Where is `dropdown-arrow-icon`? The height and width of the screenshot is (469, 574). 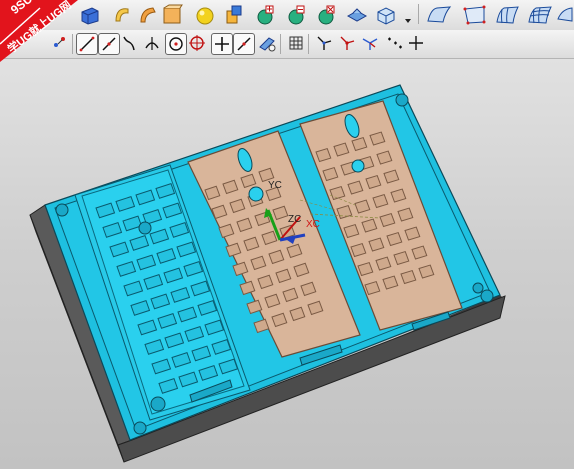
dropdown-arrow-icon is located at coordinates (408, 15).